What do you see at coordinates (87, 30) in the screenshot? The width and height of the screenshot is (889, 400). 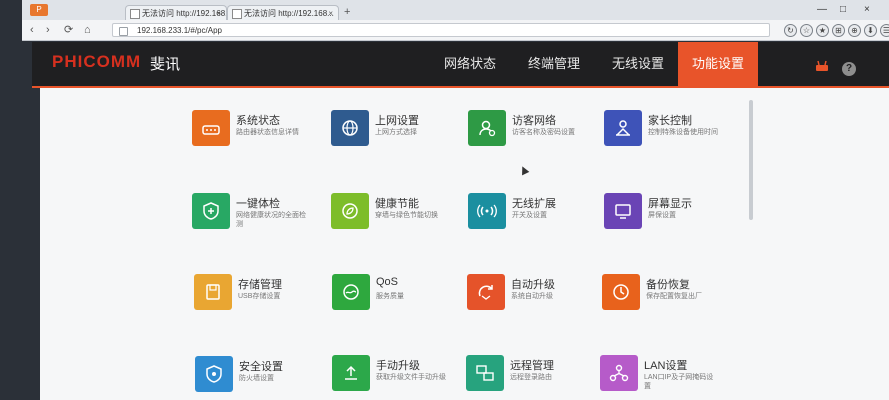 I see `home-button: ⌂` at bounding box center [87, 30].